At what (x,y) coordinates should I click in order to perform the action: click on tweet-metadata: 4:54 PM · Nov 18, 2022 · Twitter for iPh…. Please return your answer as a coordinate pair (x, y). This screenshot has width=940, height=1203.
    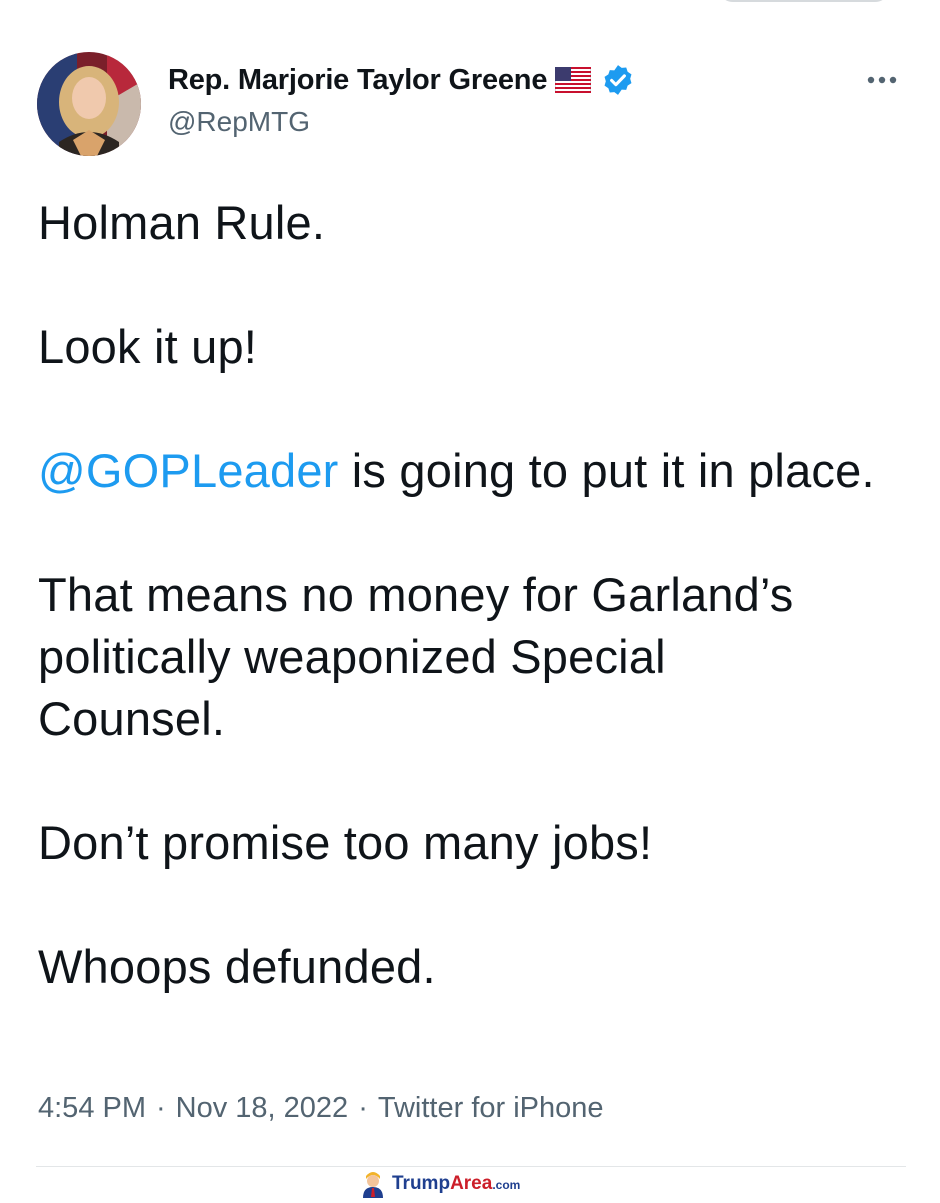
    Looking at the image, I should click on (321, 1108).